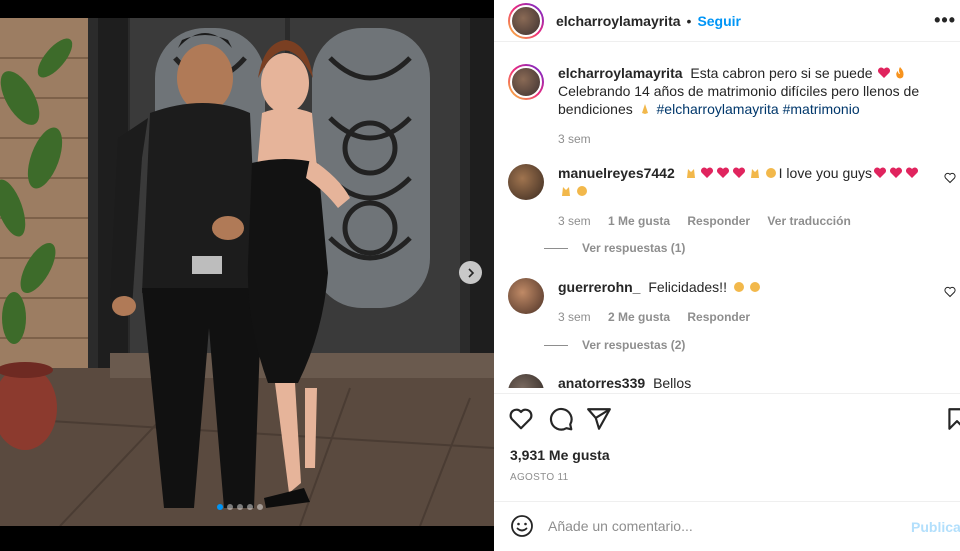 This screenshot has width=960, height=551. Describe the element at coordinates (728, 381) in the screenshot. I see `comment-item: anatorres339 Bellos` at that location.